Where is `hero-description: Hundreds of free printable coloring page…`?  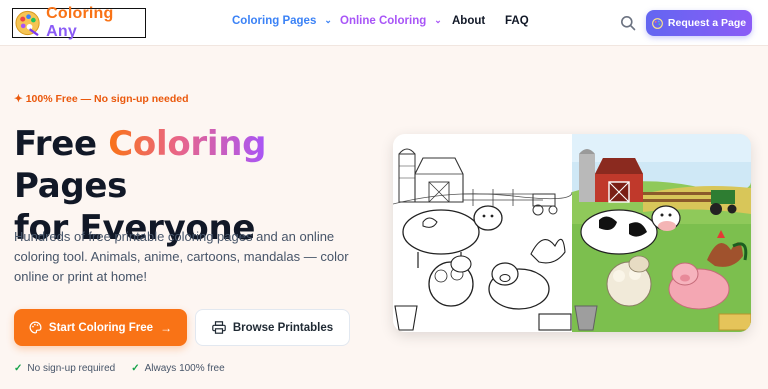
hero-description: Hundreds of free printable coloring page… is located at coordinates (181, 256).